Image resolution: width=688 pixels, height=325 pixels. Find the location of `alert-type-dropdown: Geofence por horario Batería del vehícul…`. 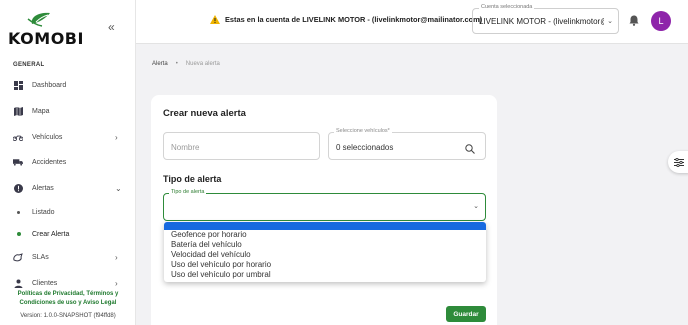

alert-type-dropdown: Geofence por horario Batería del vehícul… is located at coordinates (325, 252).